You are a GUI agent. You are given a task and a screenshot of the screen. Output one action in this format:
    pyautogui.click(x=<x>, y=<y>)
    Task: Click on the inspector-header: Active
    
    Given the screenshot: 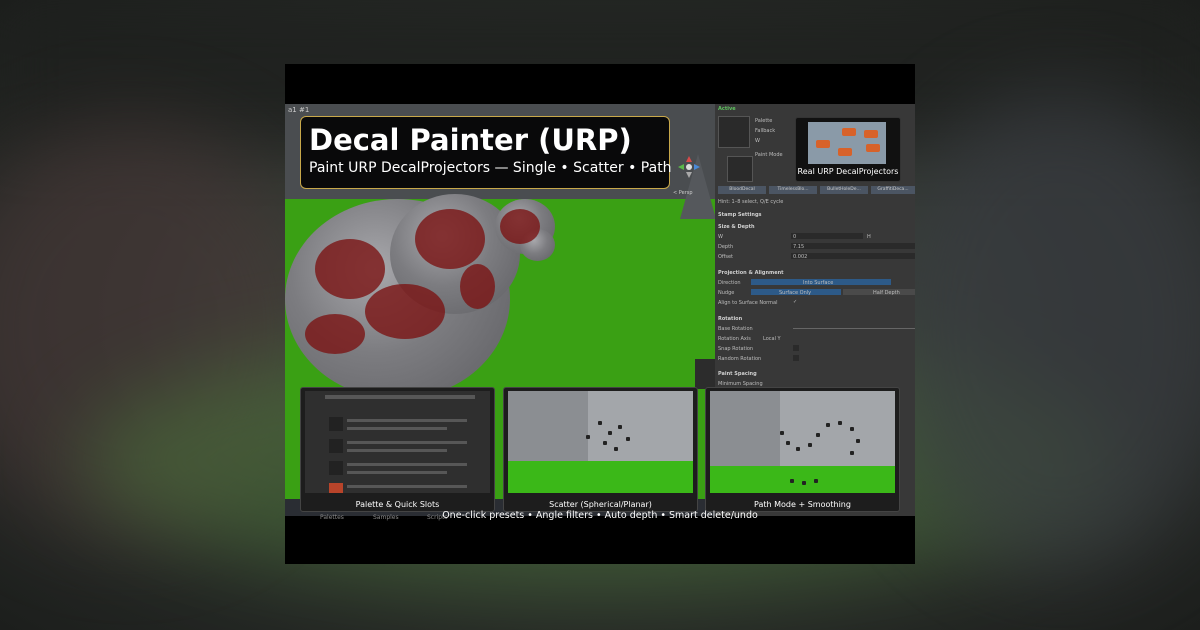 What is the action you would take?
    pyautogui.click(x=727, y=109)
    